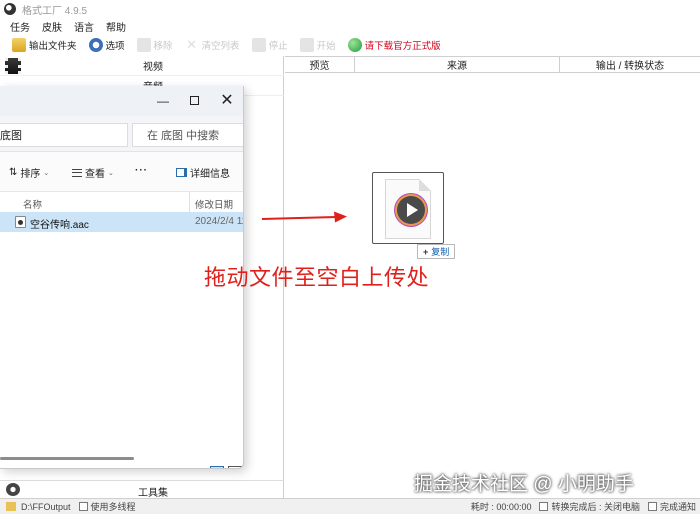 The image size is (700, 514). I want to click on remove-label: 移除, so click(163, 46).